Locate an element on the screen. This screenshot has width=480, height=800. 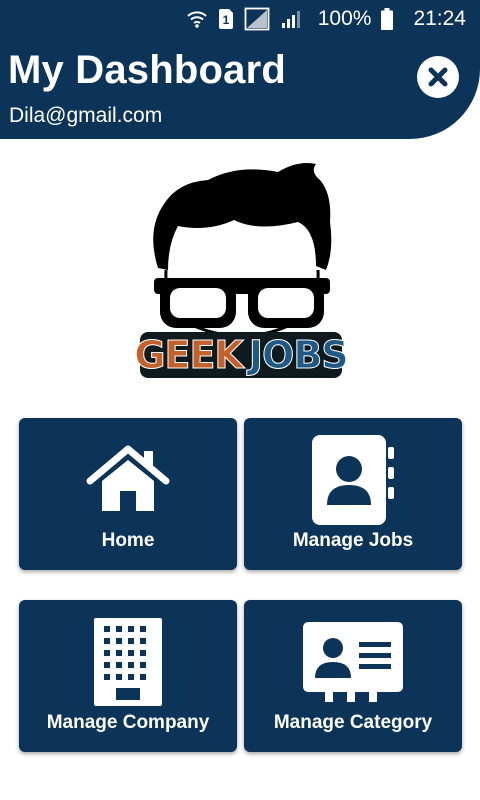
no-signal-icon is located at coordinates (257, 19).